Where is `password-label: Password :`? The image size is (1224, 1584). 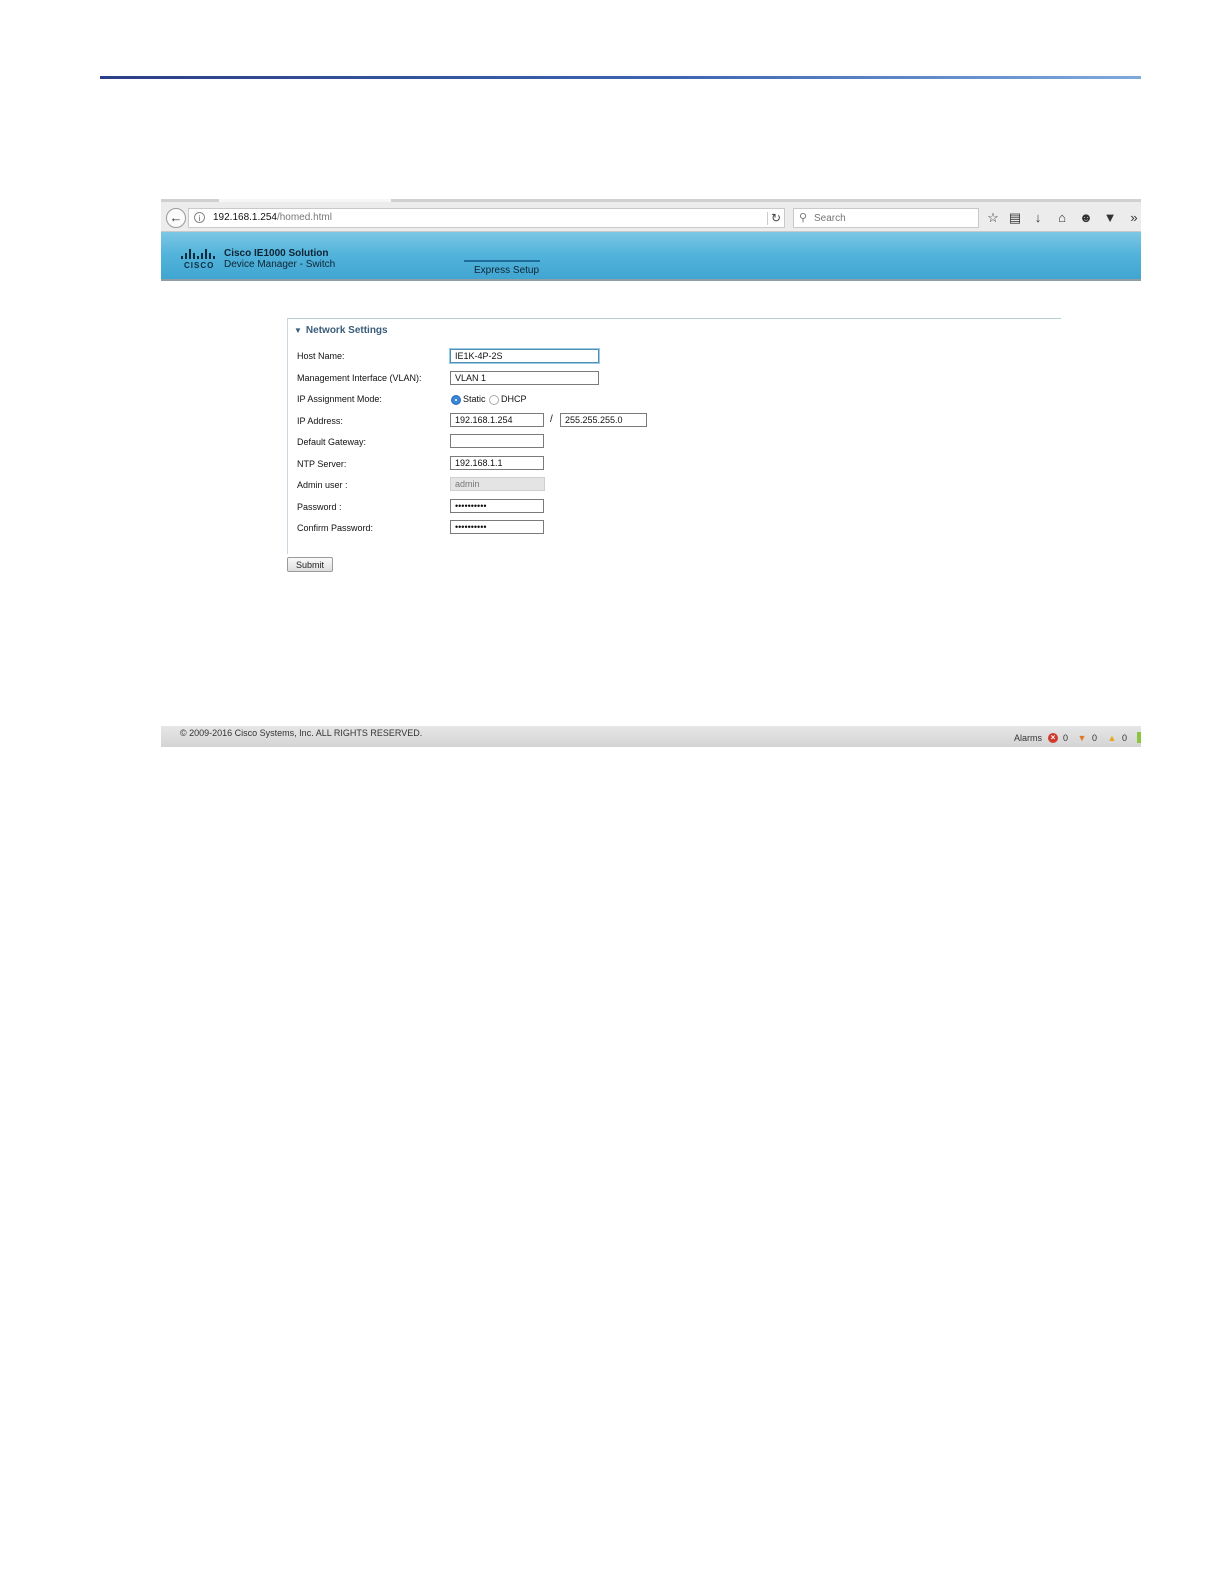 password-label: Password : is located at coordinates (319, 507).